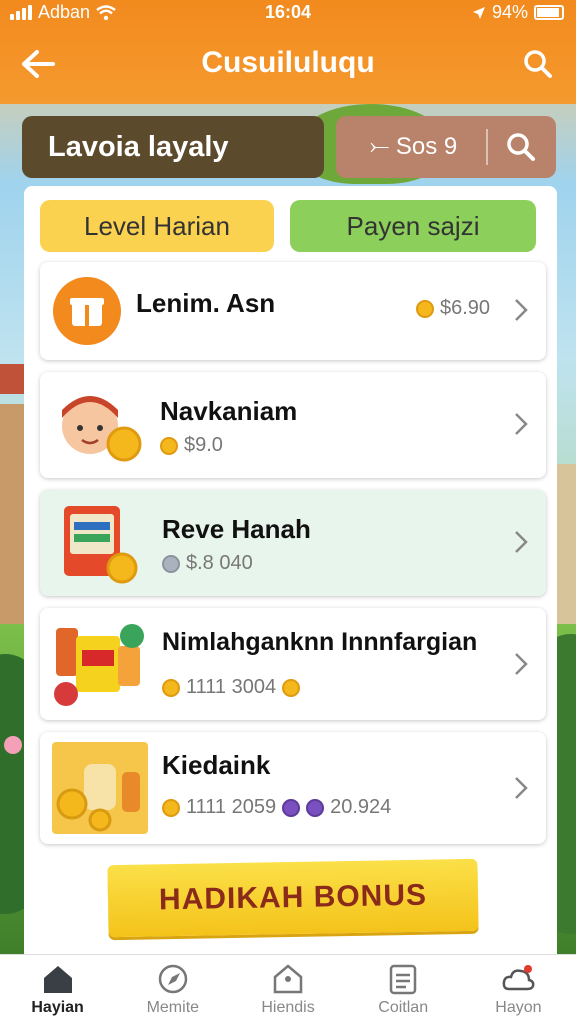 The width and height of the screenshot is (576, 1024). I want to click on nav-item-coitlan: Coitlan, so click(403, 989).